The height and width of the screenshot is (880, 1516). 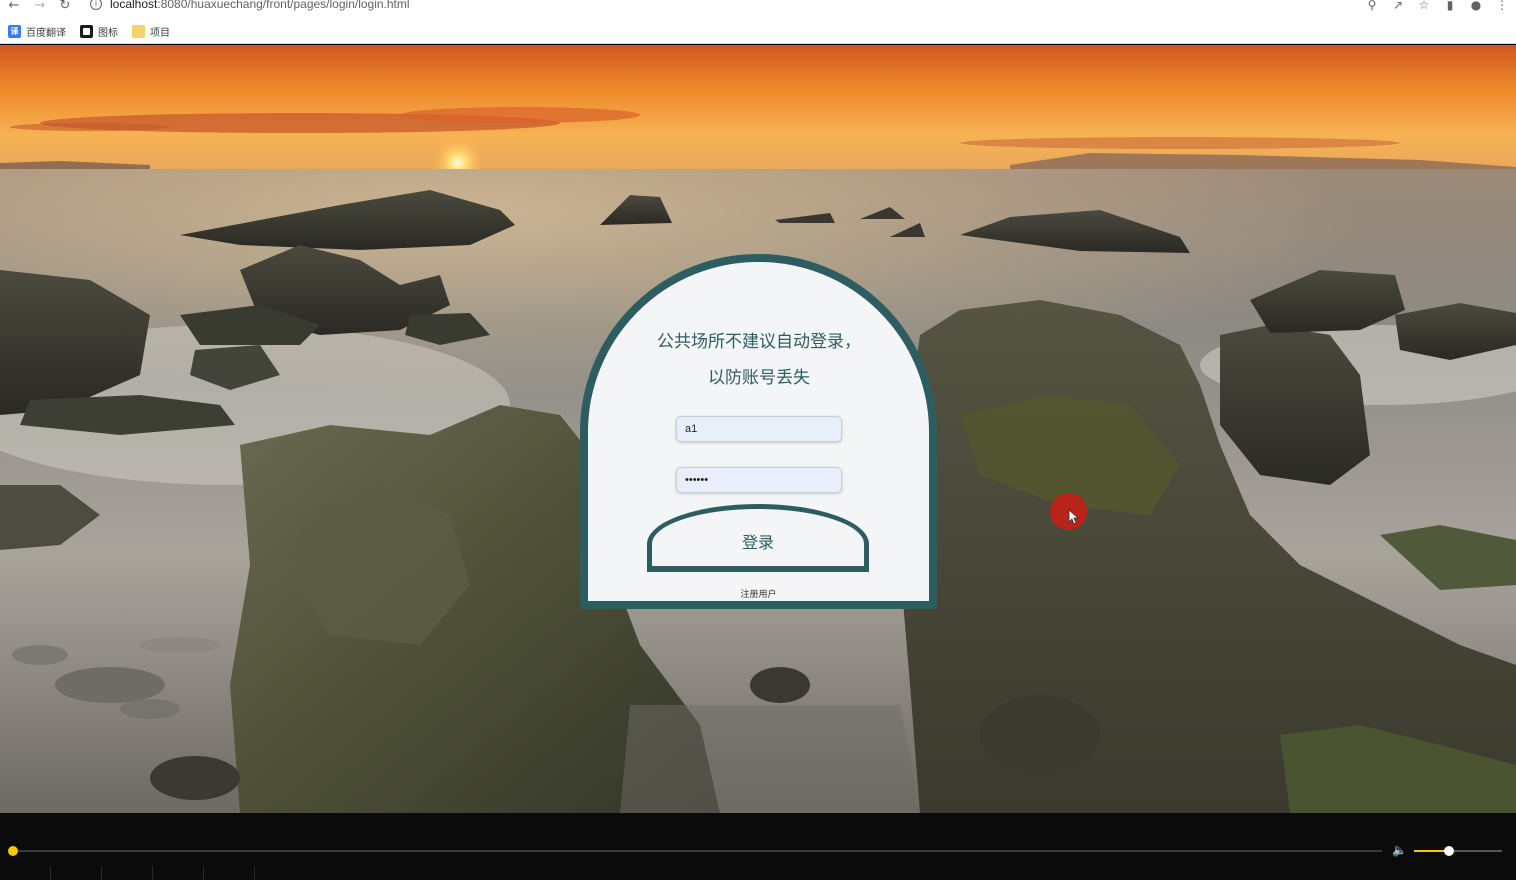 I want to click on bookmark-icons: 图标, so click(x=99, y=31).